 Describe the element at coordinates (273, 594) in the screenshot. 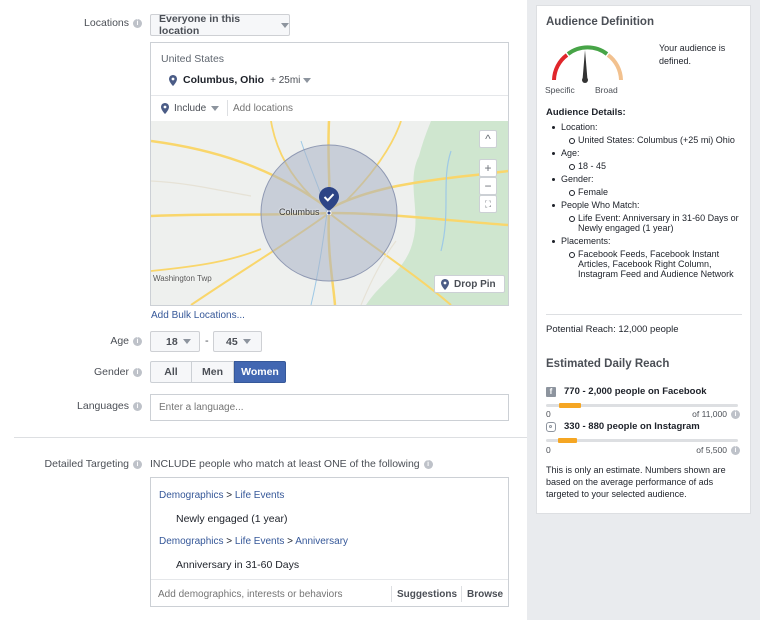

I see `detailed-targeting-input` at that location.